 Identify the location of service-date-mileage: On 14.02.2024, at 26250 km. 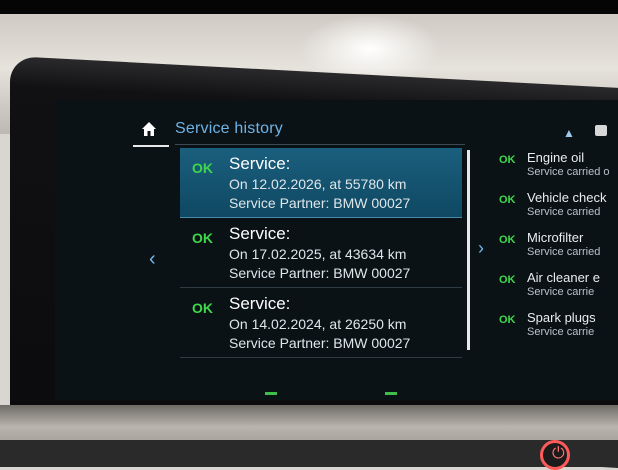
(318, 324).